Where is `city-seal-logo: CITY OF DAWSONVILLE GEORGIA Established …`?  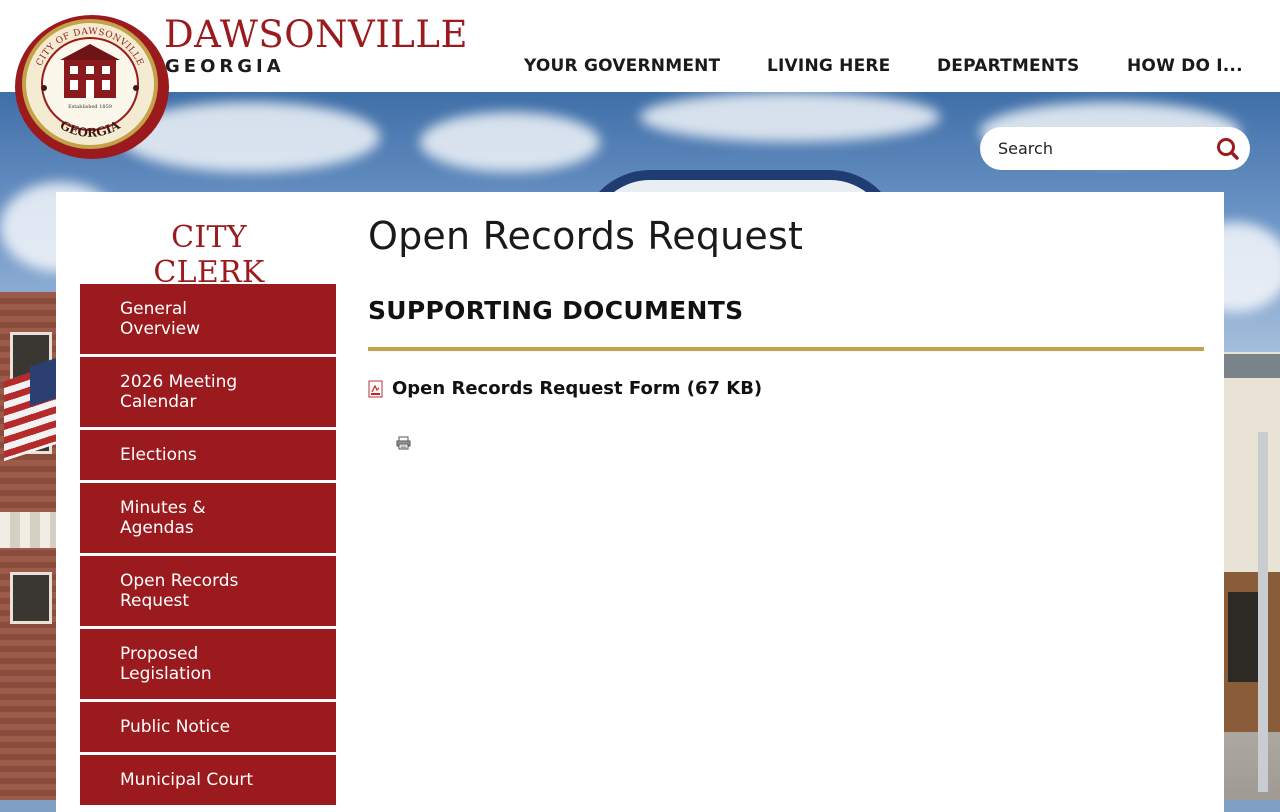 city-seal-logo: CITY OF DAWSONVILLE GEORGIA Established … is located at coordinates (92, 87).